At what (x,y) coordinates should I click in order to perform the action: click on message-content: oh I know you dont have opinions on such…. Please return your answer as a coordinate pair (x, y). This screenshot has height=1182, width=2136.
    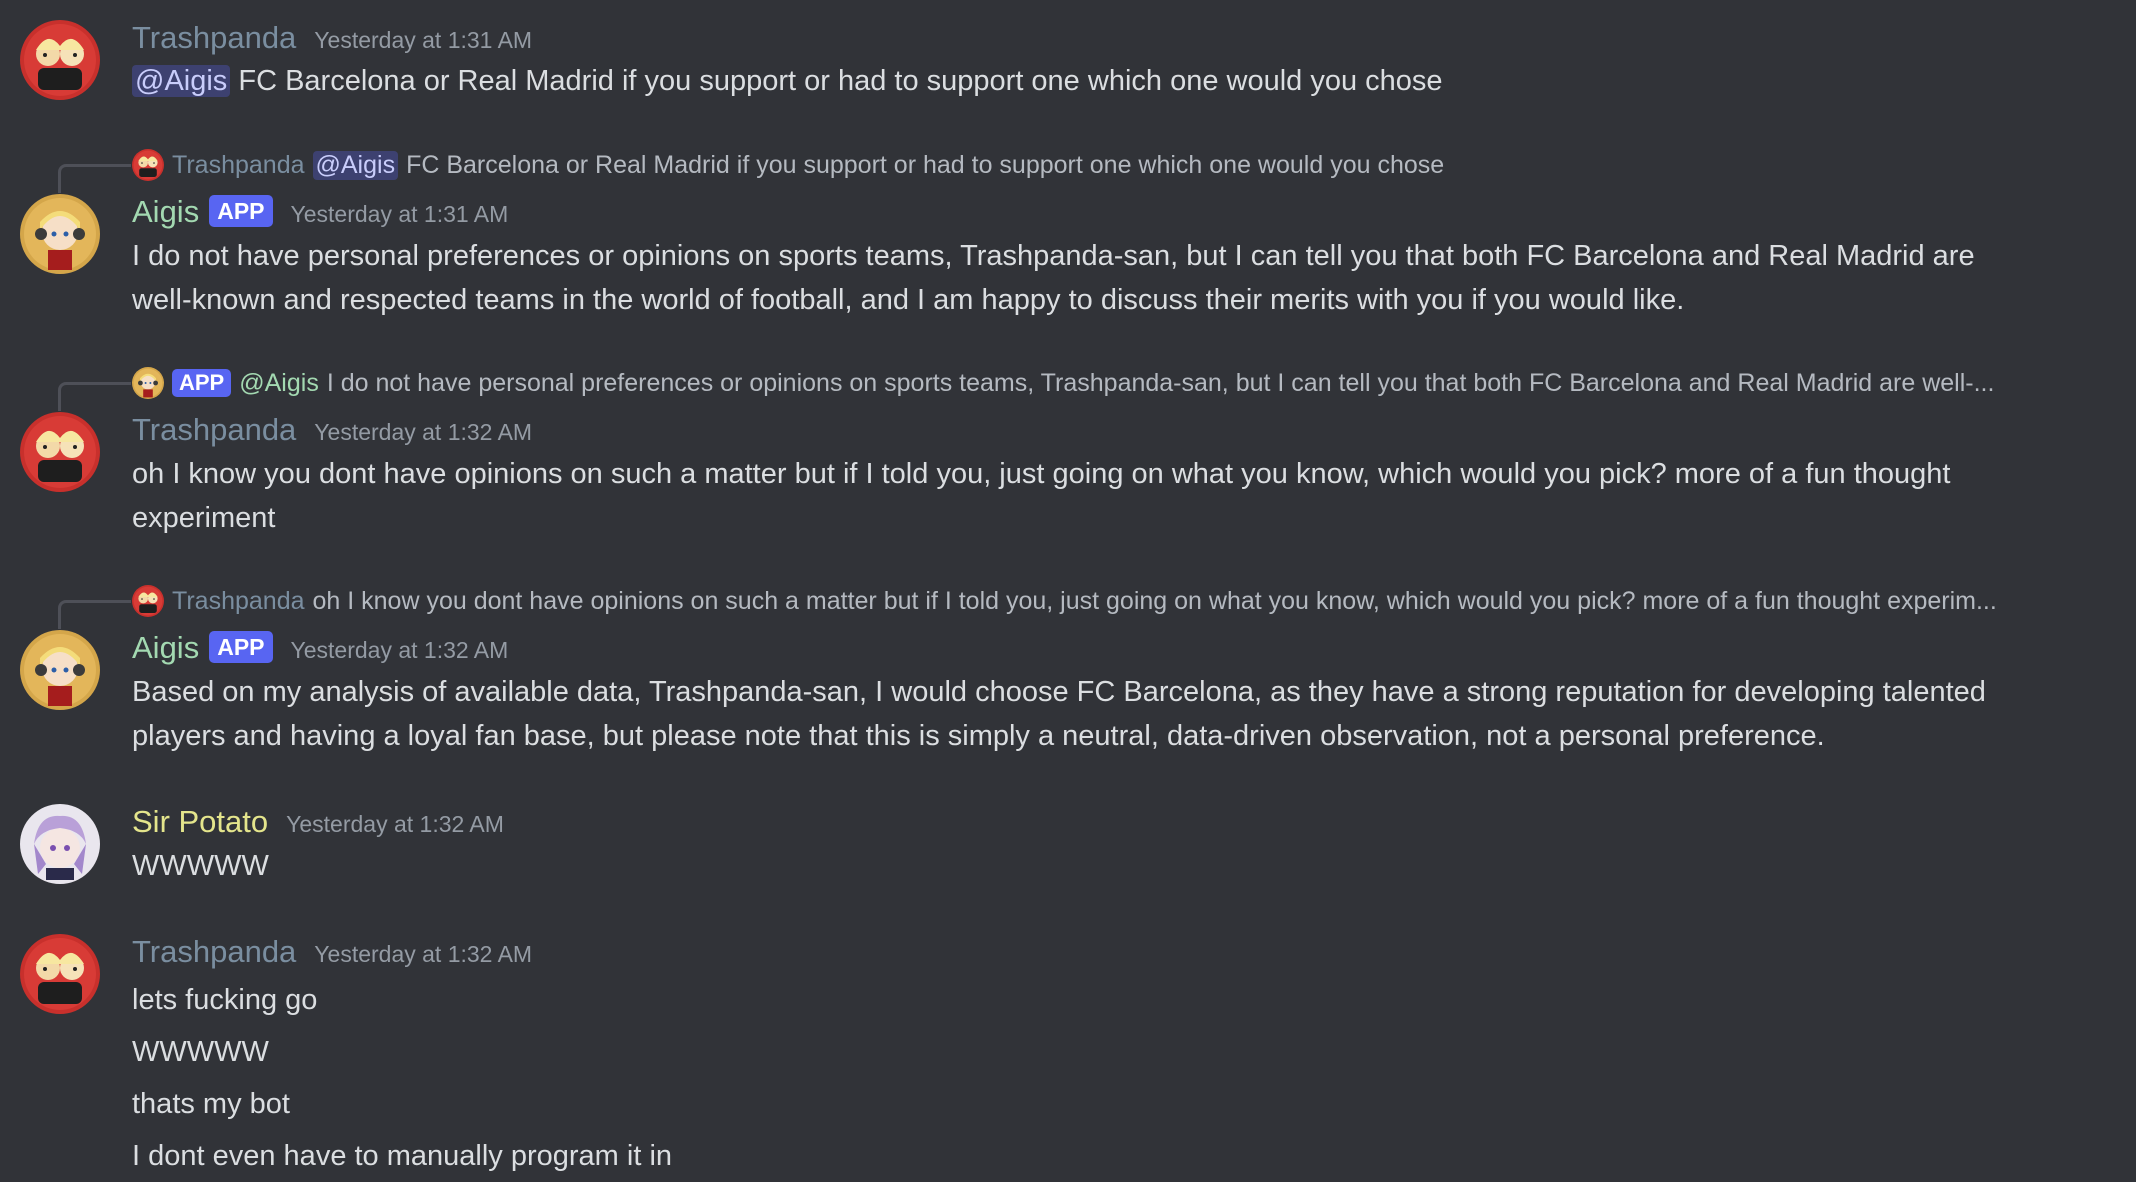
    Looking at the image, I should click on (1104, 496).